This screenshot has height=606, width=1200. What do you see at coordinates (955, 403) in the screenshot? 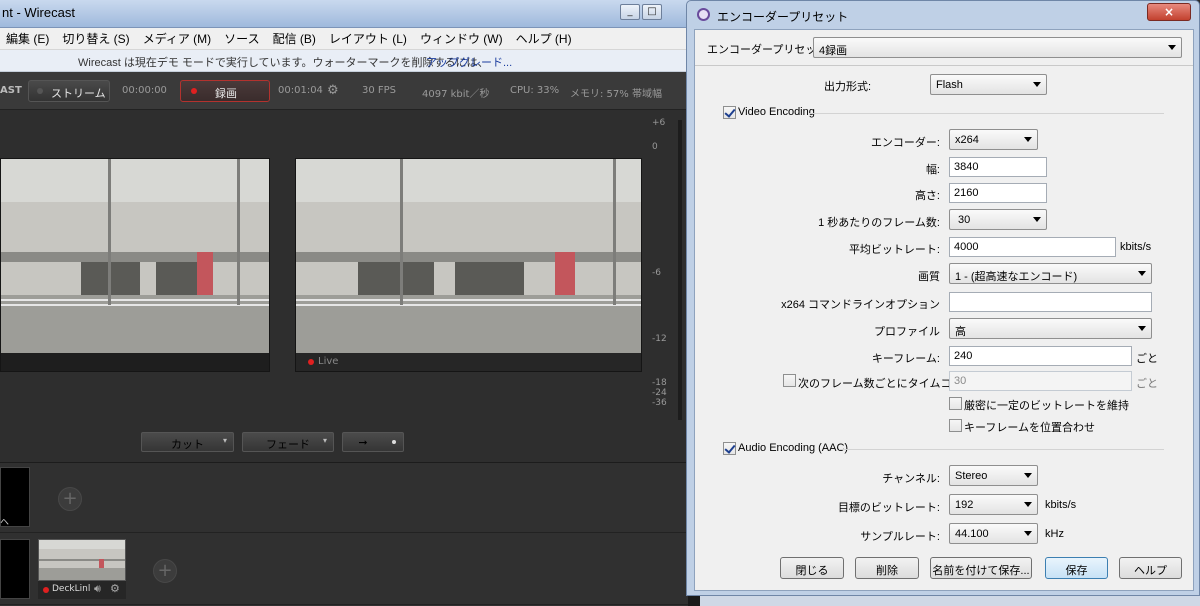
I see `strict-cbr-checkbox` at bounding box center [955, 403].